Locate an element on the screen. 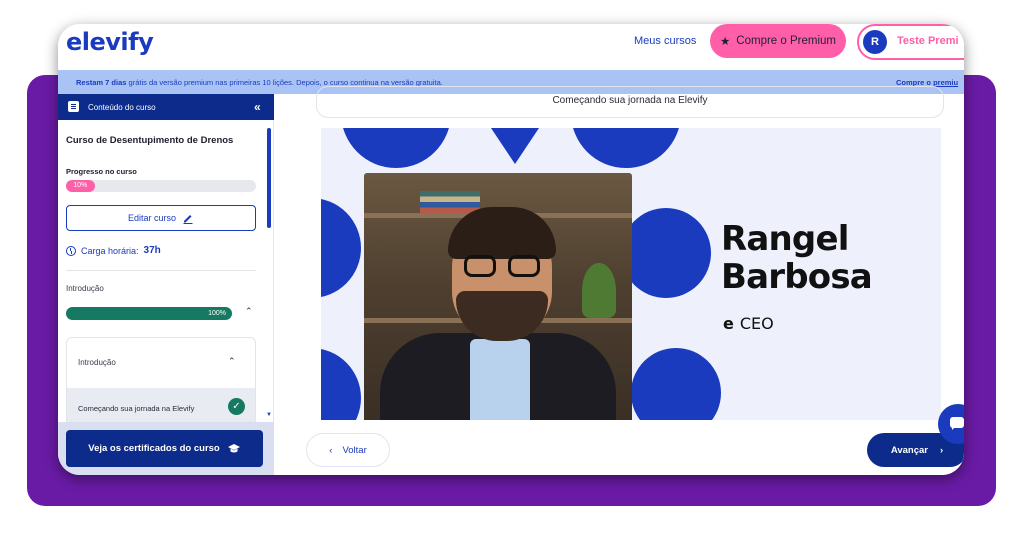 This screenshot has height=536, width=1024. divider is located at coordinates (161, 270).